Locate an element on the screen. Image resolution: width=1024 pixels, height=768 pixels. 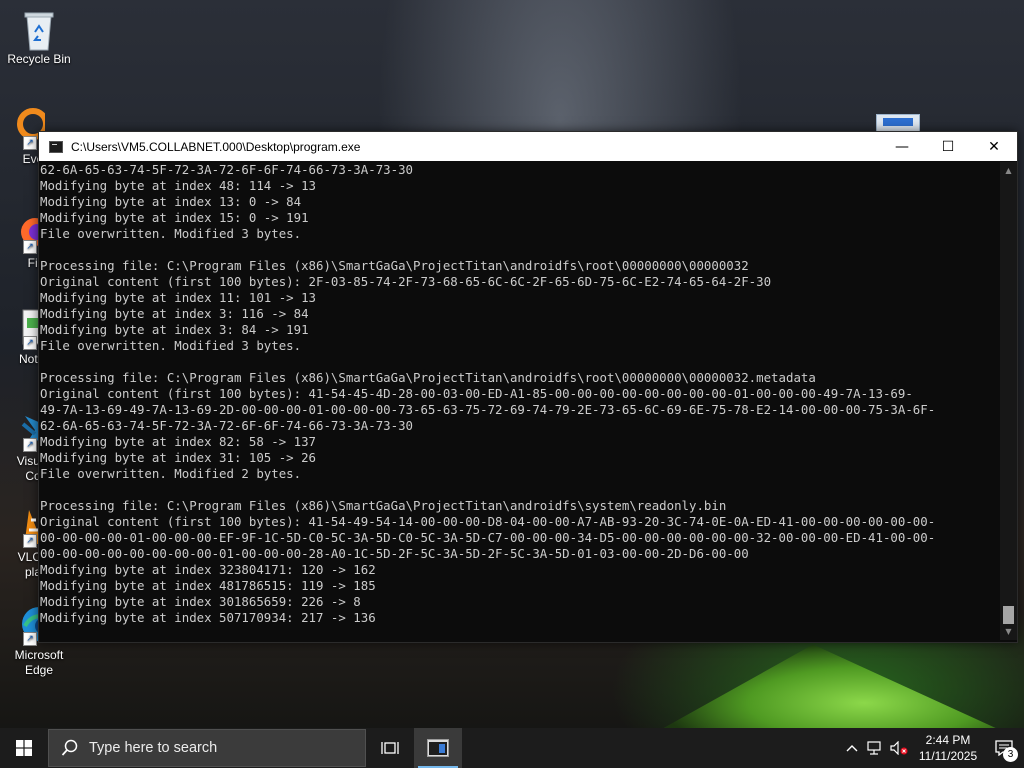
minimize-button: — is located at coordinates (902, 146).